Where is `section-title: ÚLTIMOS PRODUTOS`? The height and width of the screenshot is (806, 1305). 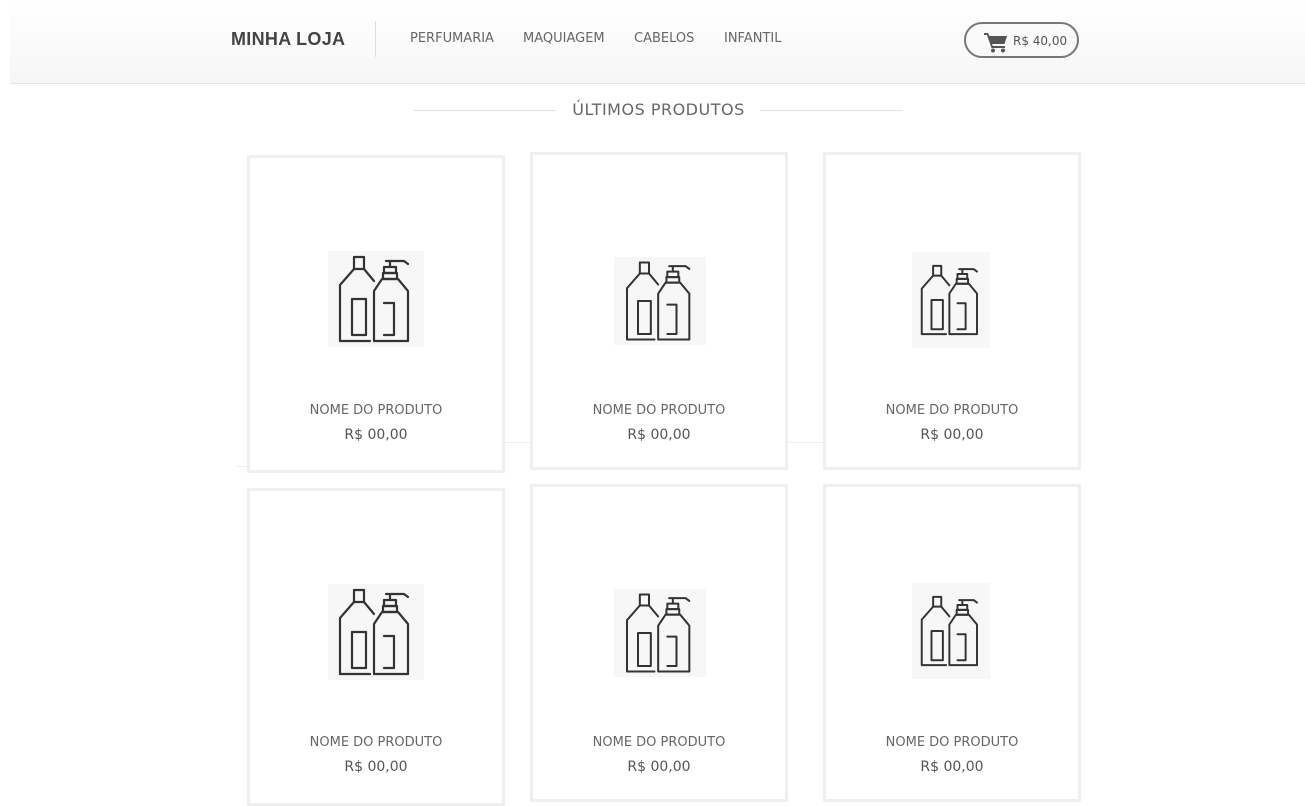 section-title: ÚLTIMOS PRODUTOS is located at coordinates (658, 109).